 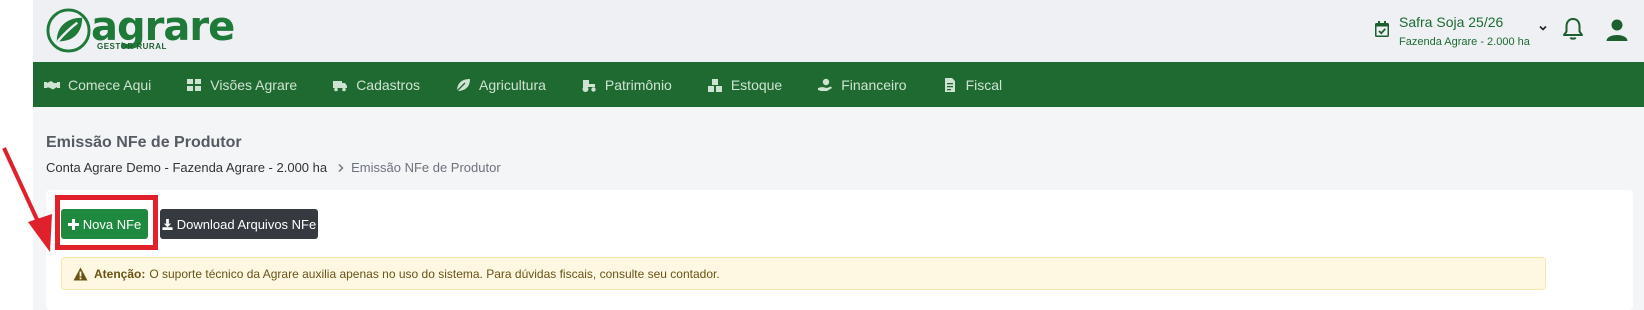 I want to click on download-nfe-files-button: Download Arquivos NFe, so click(x=239, y=224).